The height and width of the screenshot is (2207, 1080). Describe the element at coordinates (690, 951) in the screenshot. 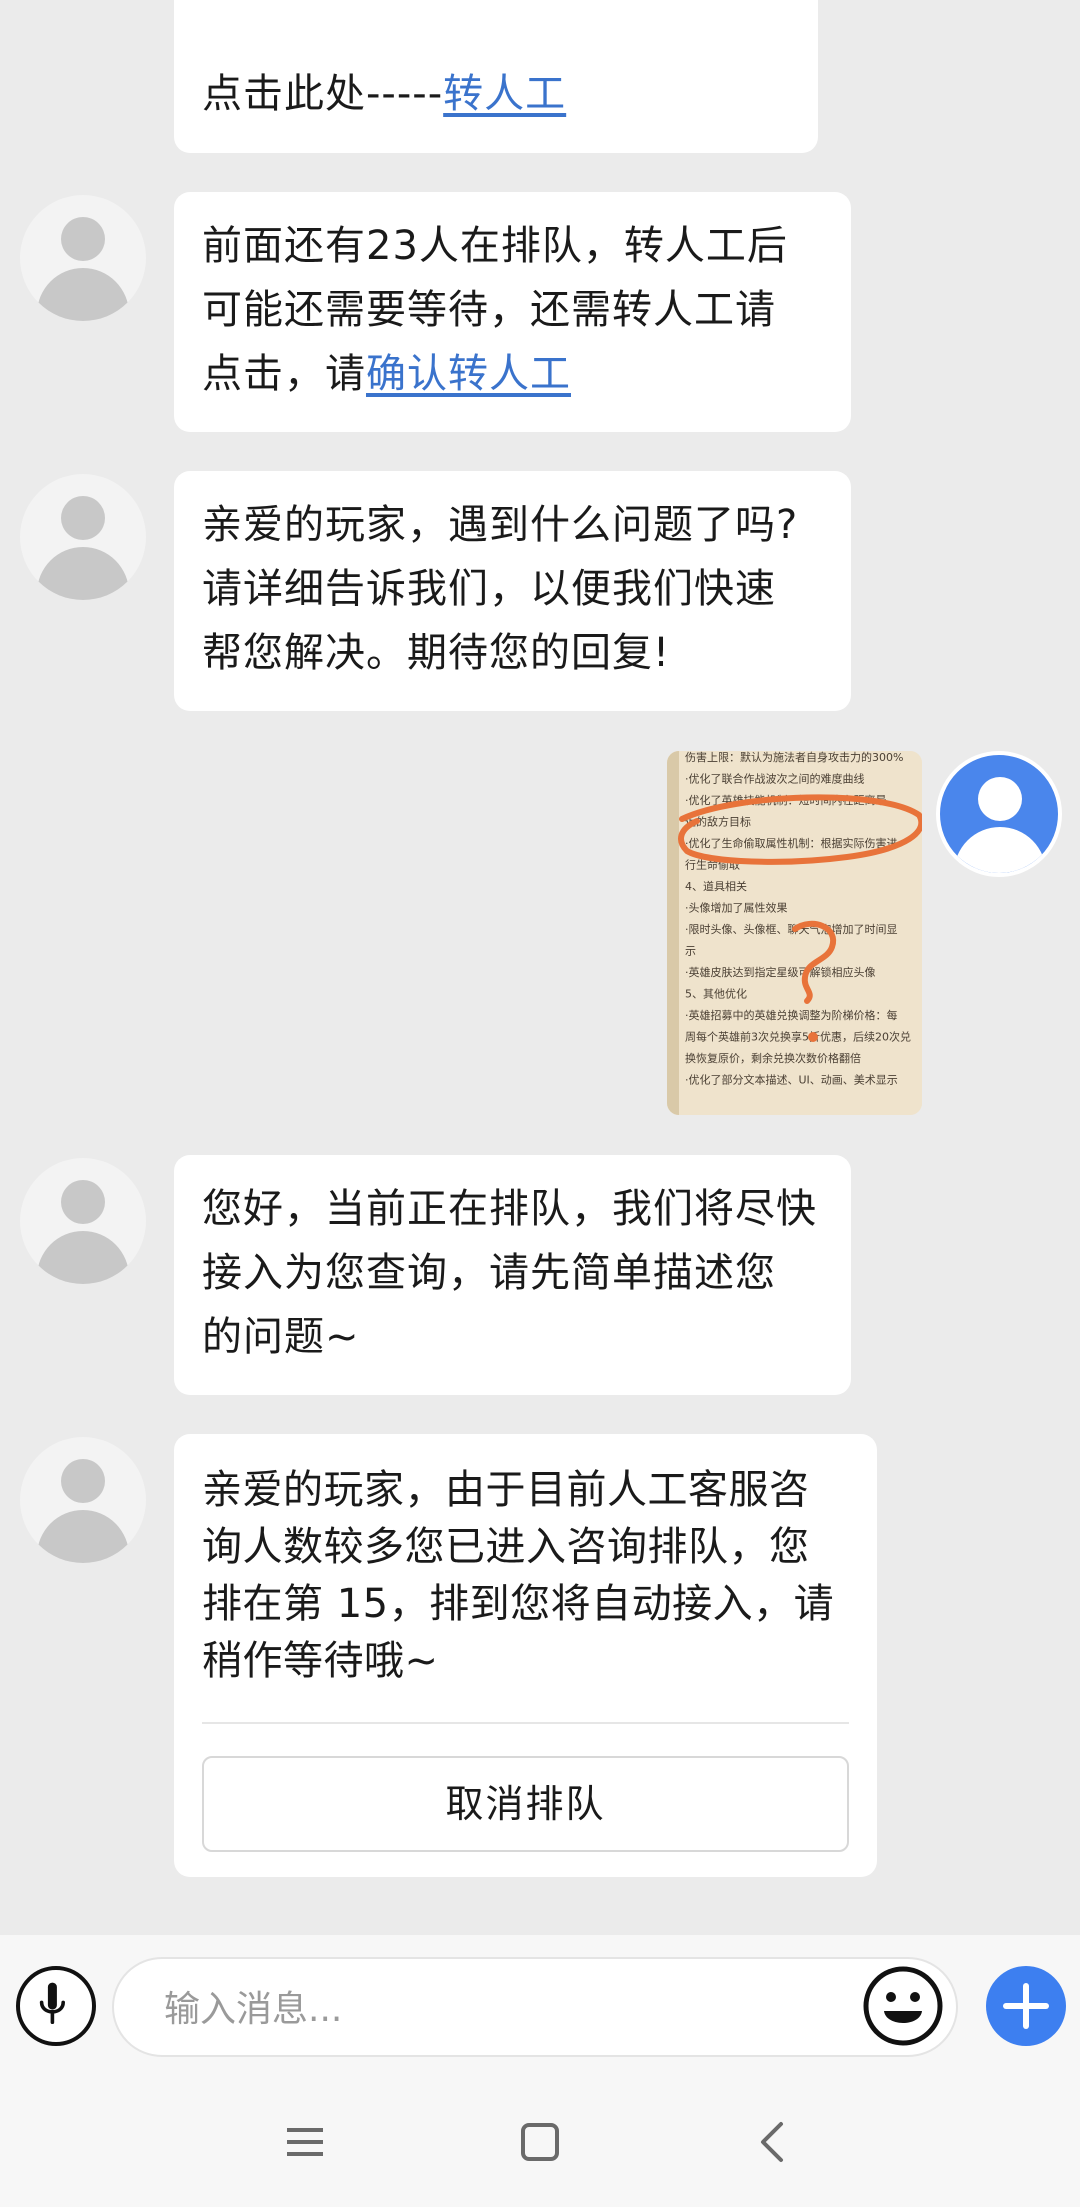

I see `attachment-text-line: 示` at that location.